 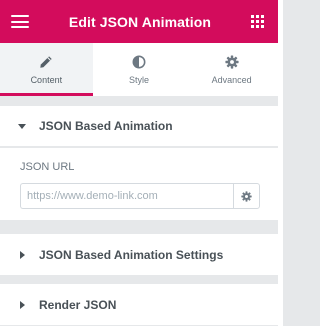 I want to click on panel-title: Edit JSON Animation, so click(x=140, y=21).